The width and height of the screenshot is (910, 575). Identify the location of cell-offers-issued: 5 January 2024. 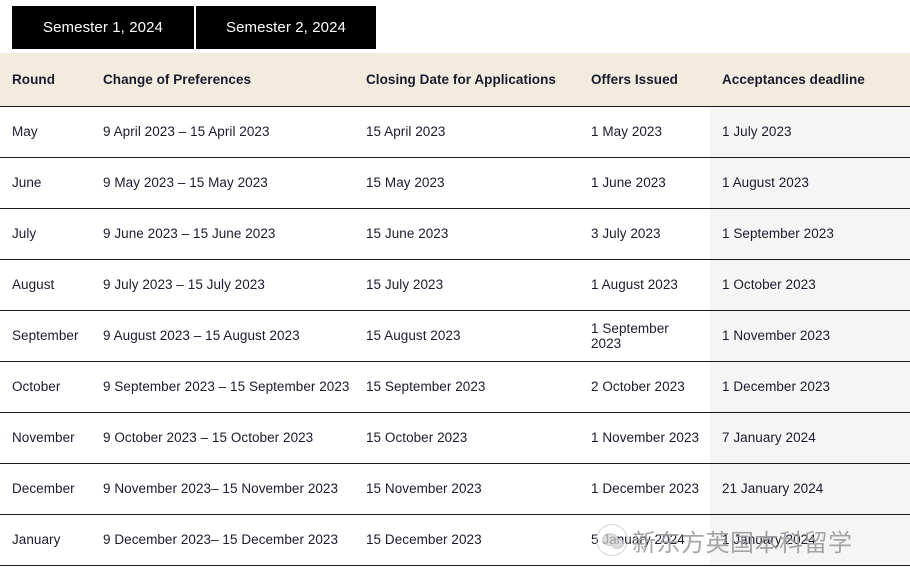
(646, 540).